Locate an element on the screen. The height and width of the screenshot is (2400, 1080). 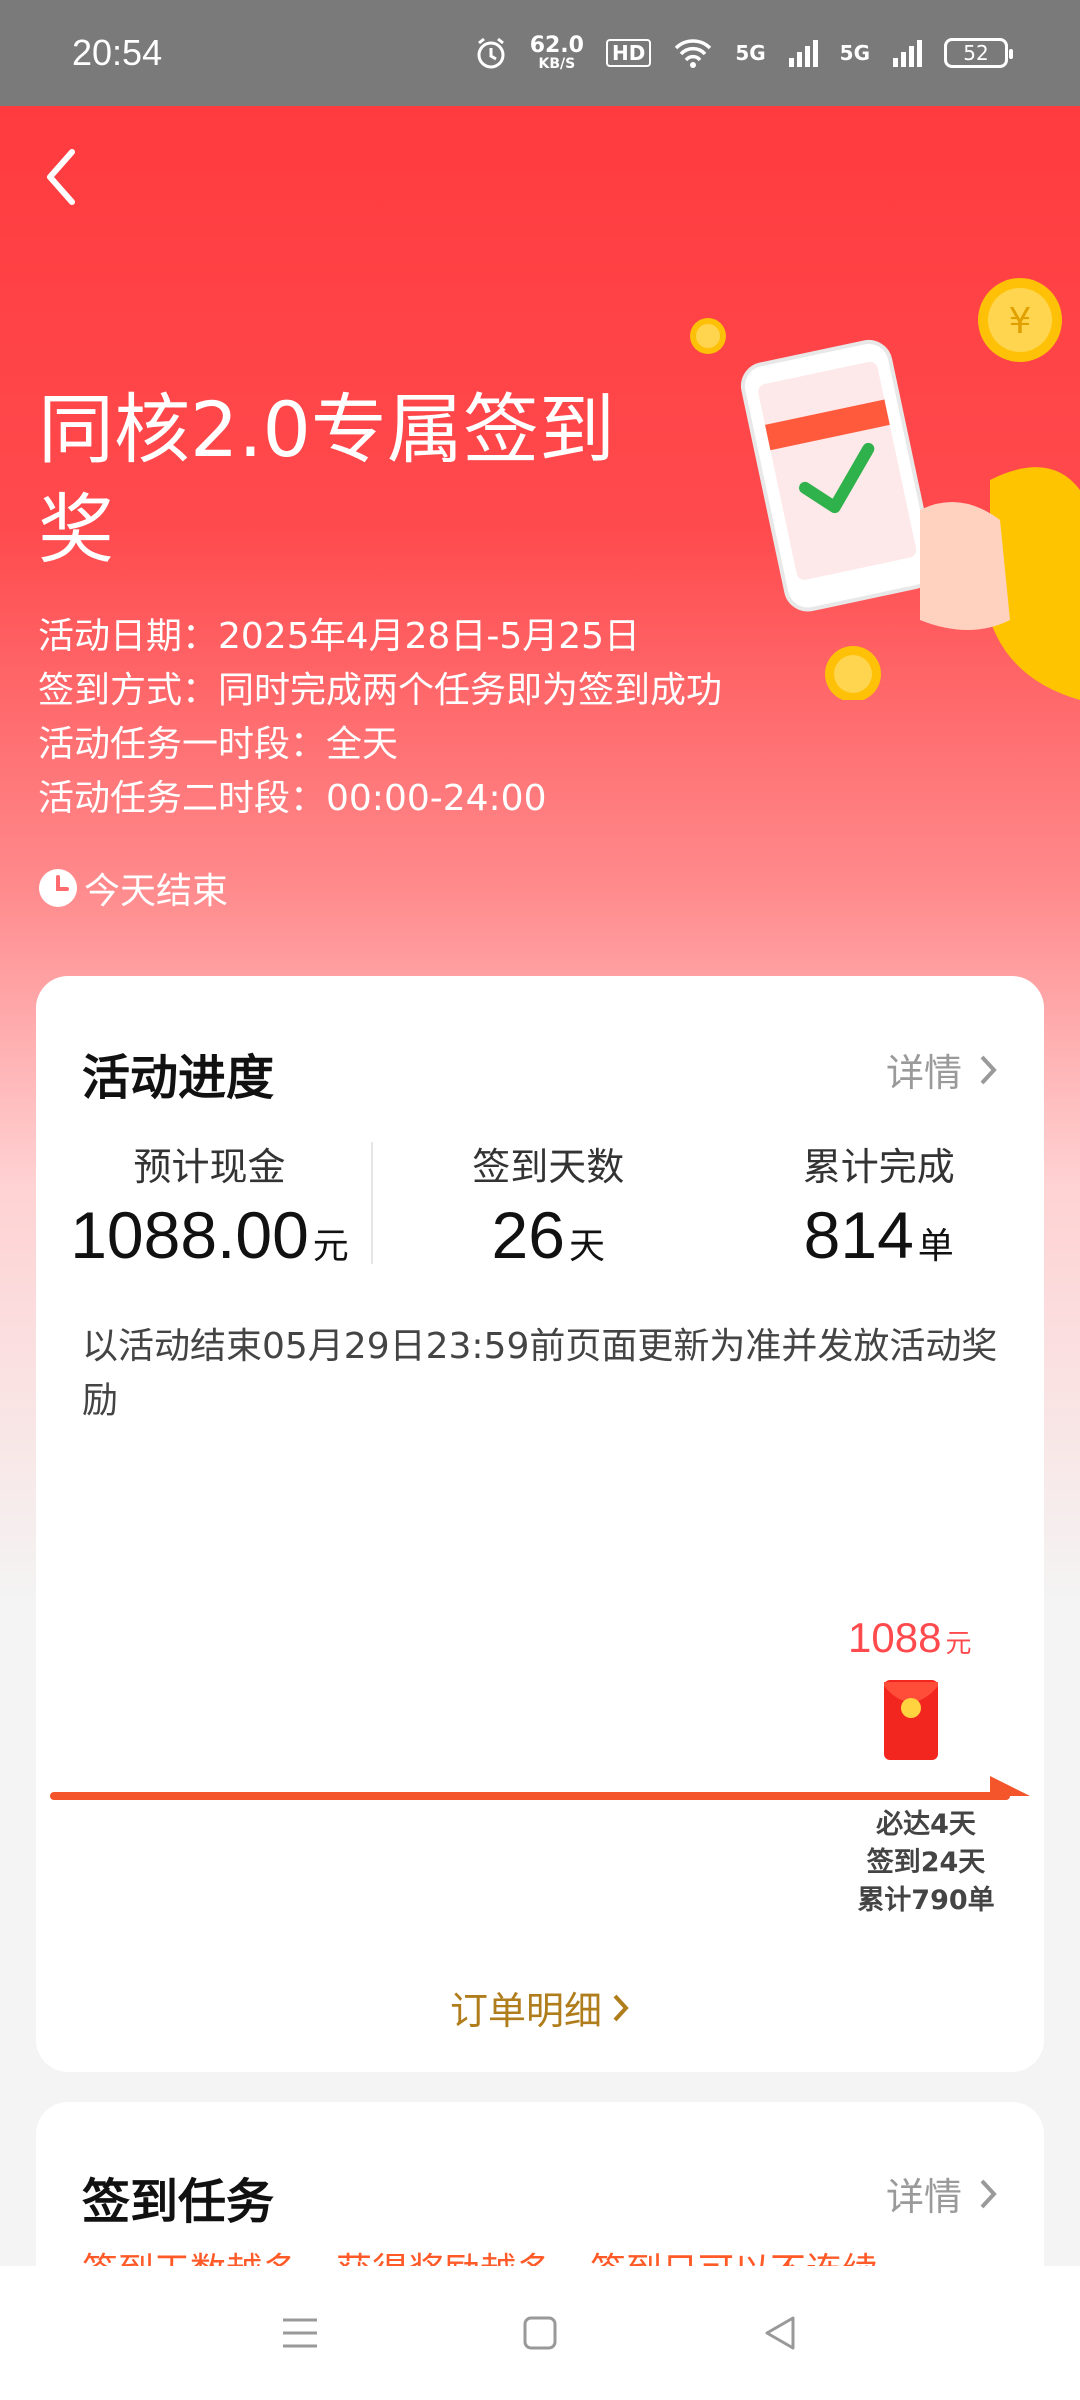
status-bar: 20:54 62.0 KB/S HD 5G 5G 52 is located at coordinates (540, 53).